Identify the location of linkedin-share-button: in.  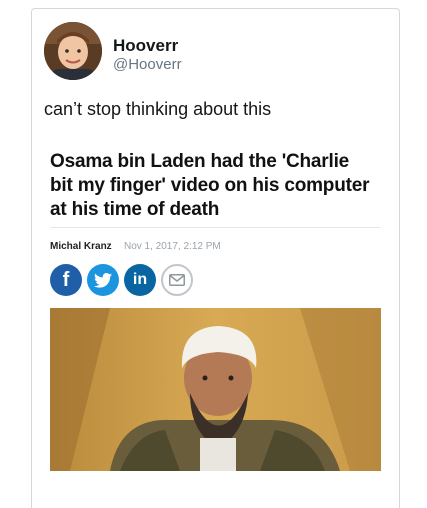
(140, 280).